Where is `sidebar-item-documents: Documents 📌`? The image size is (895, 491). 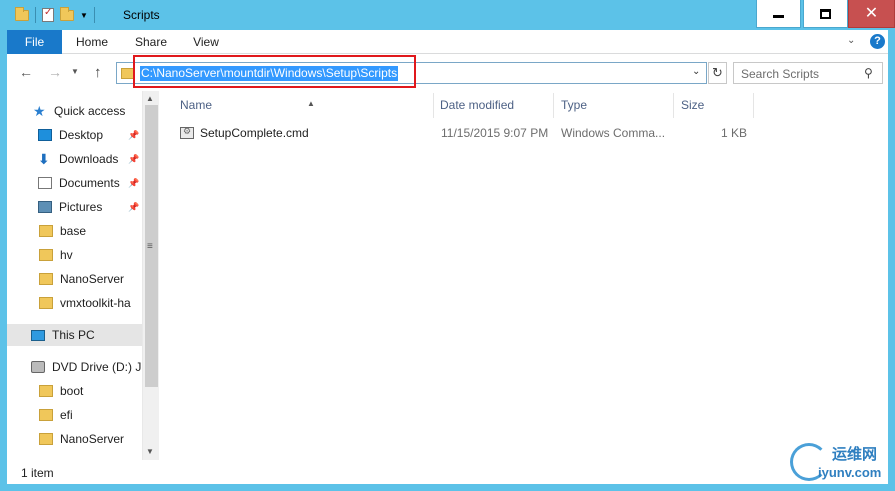
sidebar-item-documents: Documents 📌 is located at coordinates (74, 183).